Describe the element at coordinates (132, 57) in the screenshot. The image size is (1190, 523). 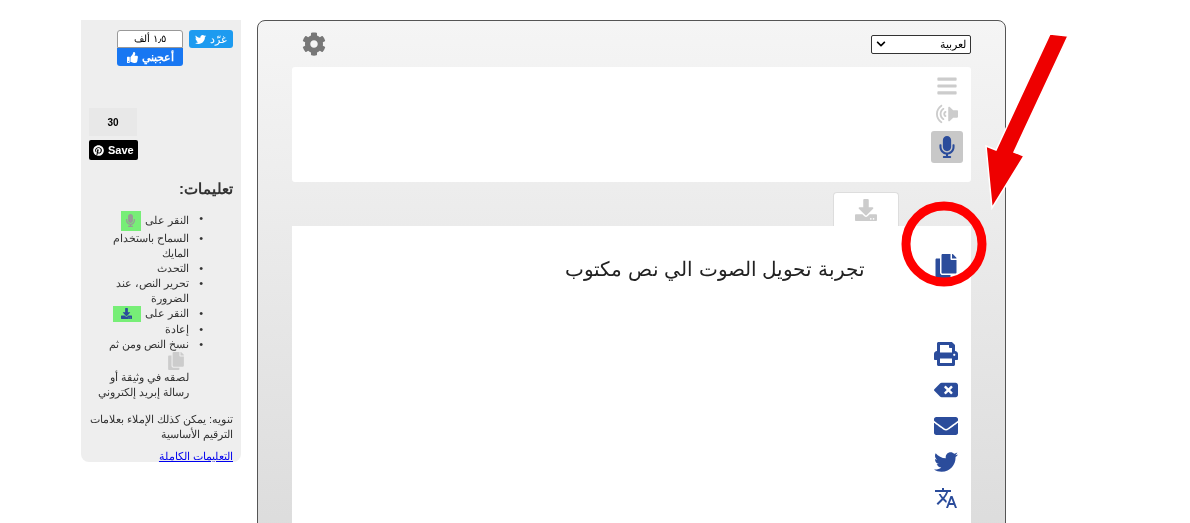
I see `thumbs-up-icon` at that location.